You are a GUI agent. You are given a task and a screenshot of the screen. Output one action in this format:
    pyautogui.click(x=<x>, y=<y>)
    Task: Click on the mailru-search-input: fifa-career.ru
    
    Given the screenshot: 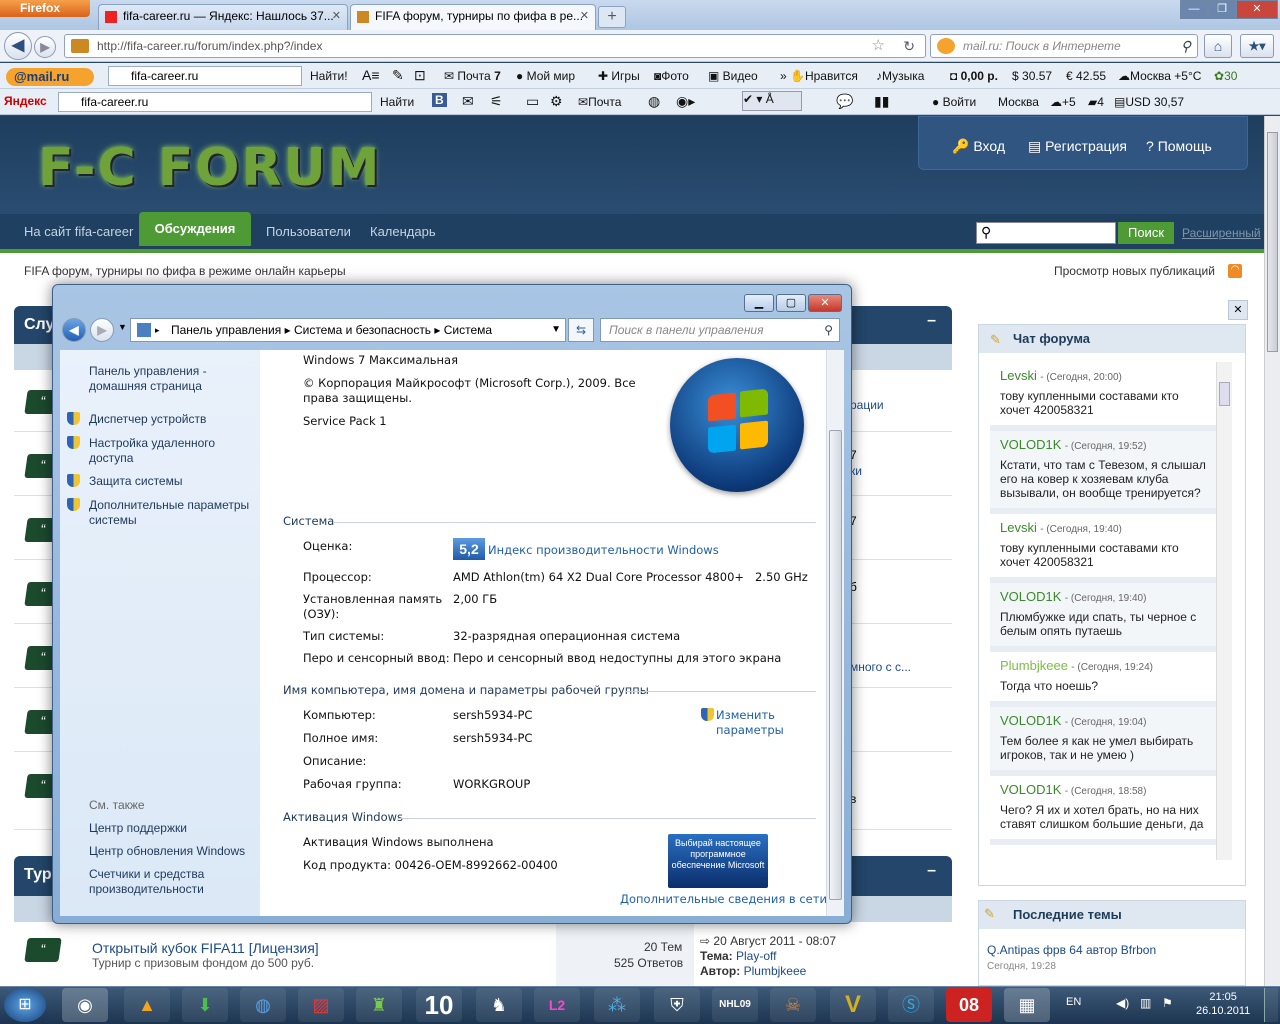 What is the action you would take?
    pyautogui.click(x=205, y=76)
    